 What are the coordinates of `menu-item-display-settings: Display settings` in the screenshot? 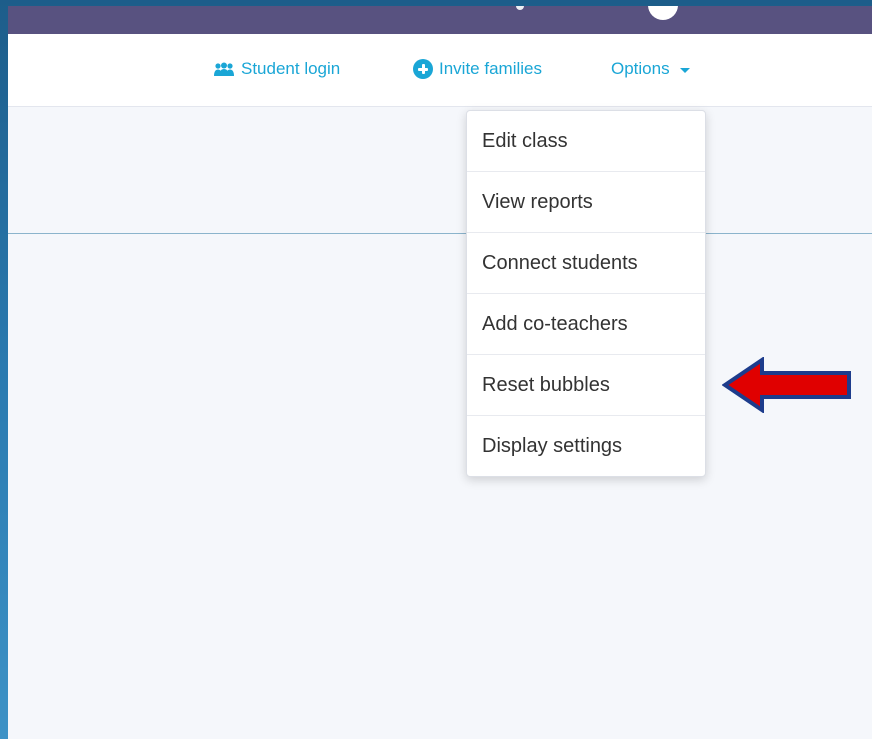 It's located at (586, 446).